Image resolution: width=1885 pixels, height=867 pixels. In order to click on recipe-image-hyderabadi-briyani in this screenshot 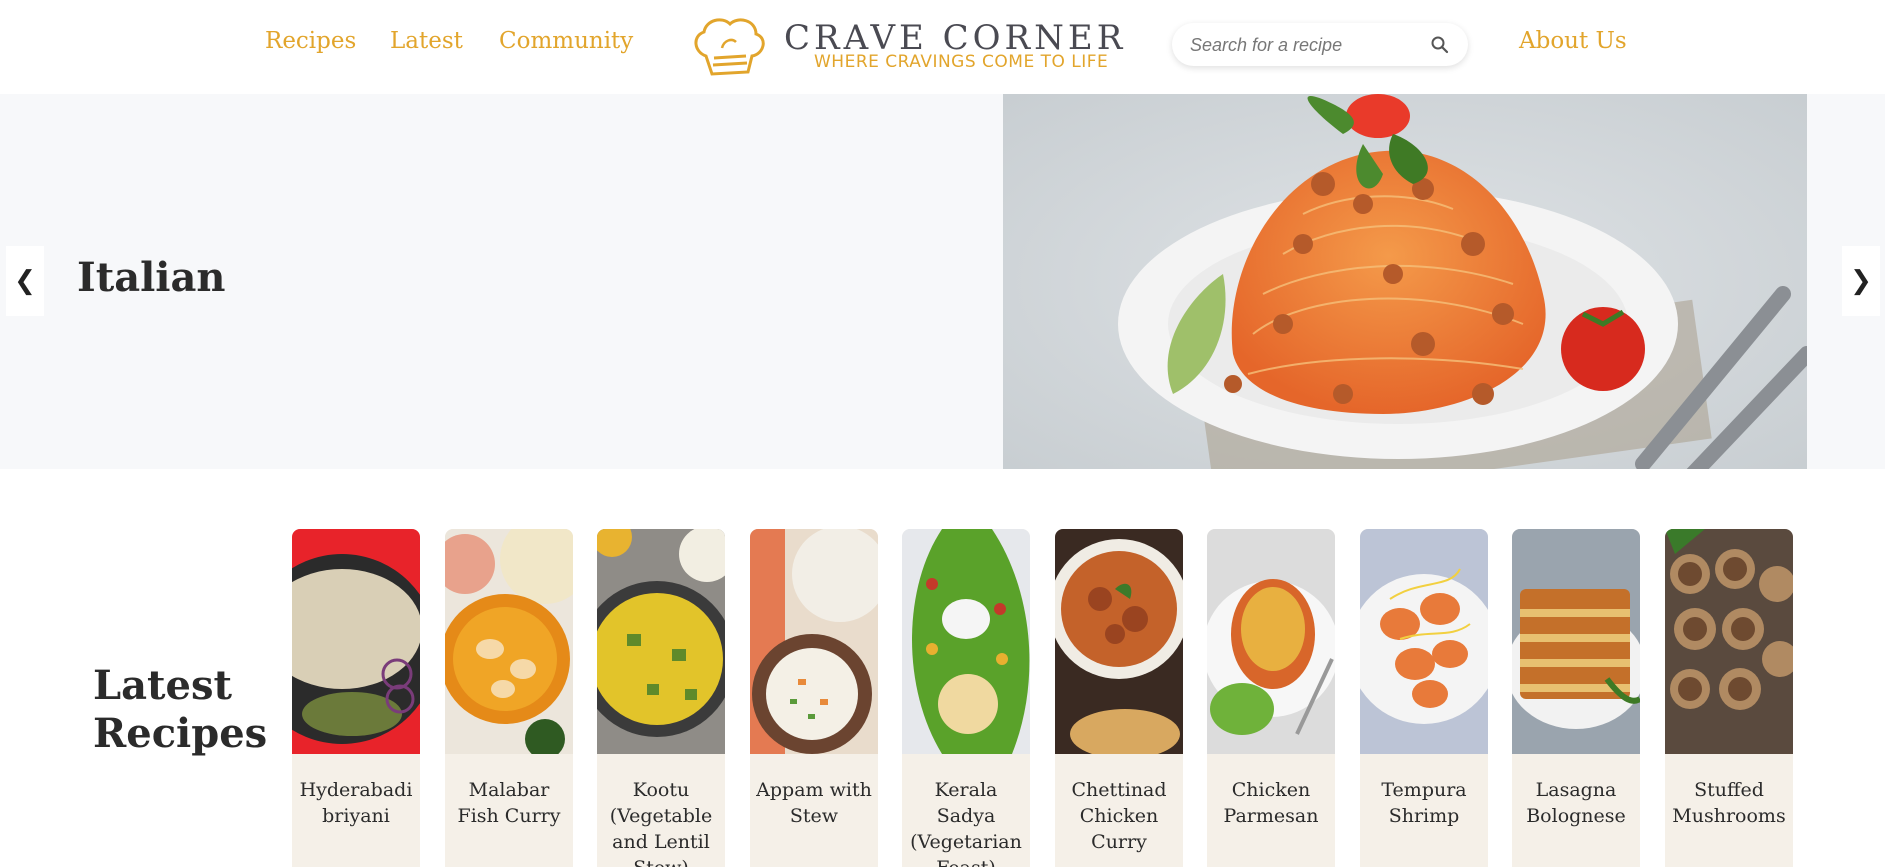, I will do `click(356, 641)`.